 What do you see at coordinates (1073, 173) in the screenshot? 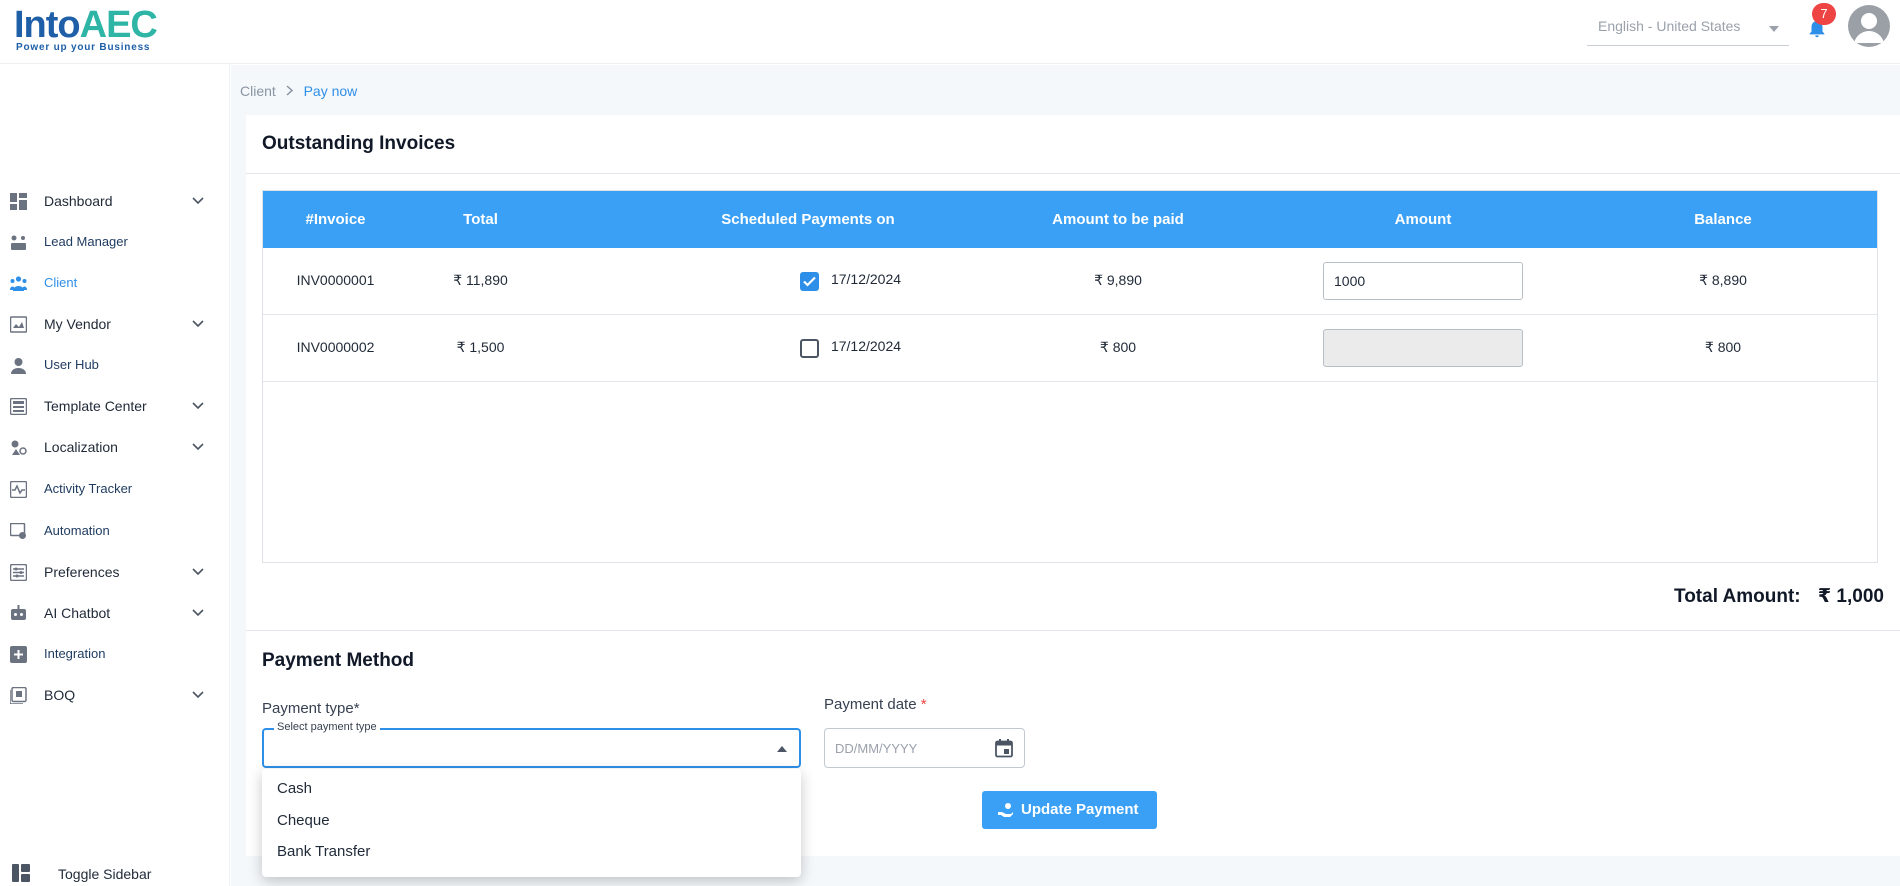
I see `section-divider` at bounding box center [1073, 173].